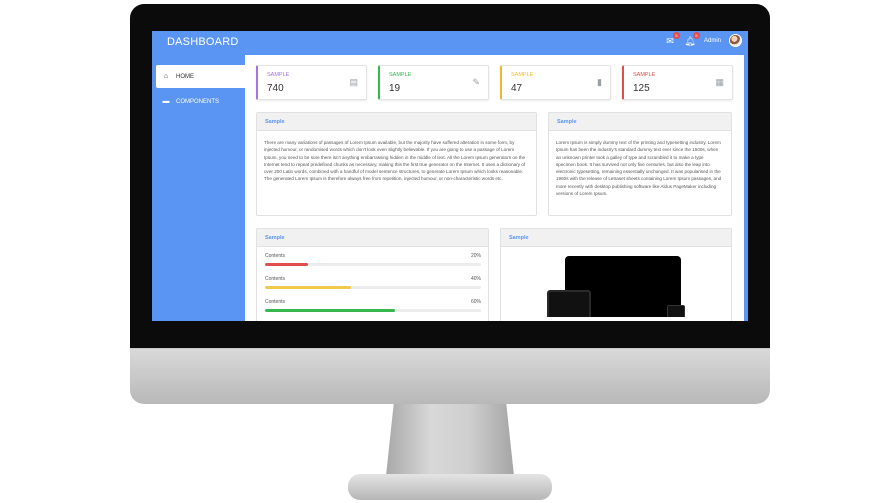  What do you see at coordinates (719, 82) in the screenshot?
I see `calendar-icon: ▦` at bounding box center [719, 82].